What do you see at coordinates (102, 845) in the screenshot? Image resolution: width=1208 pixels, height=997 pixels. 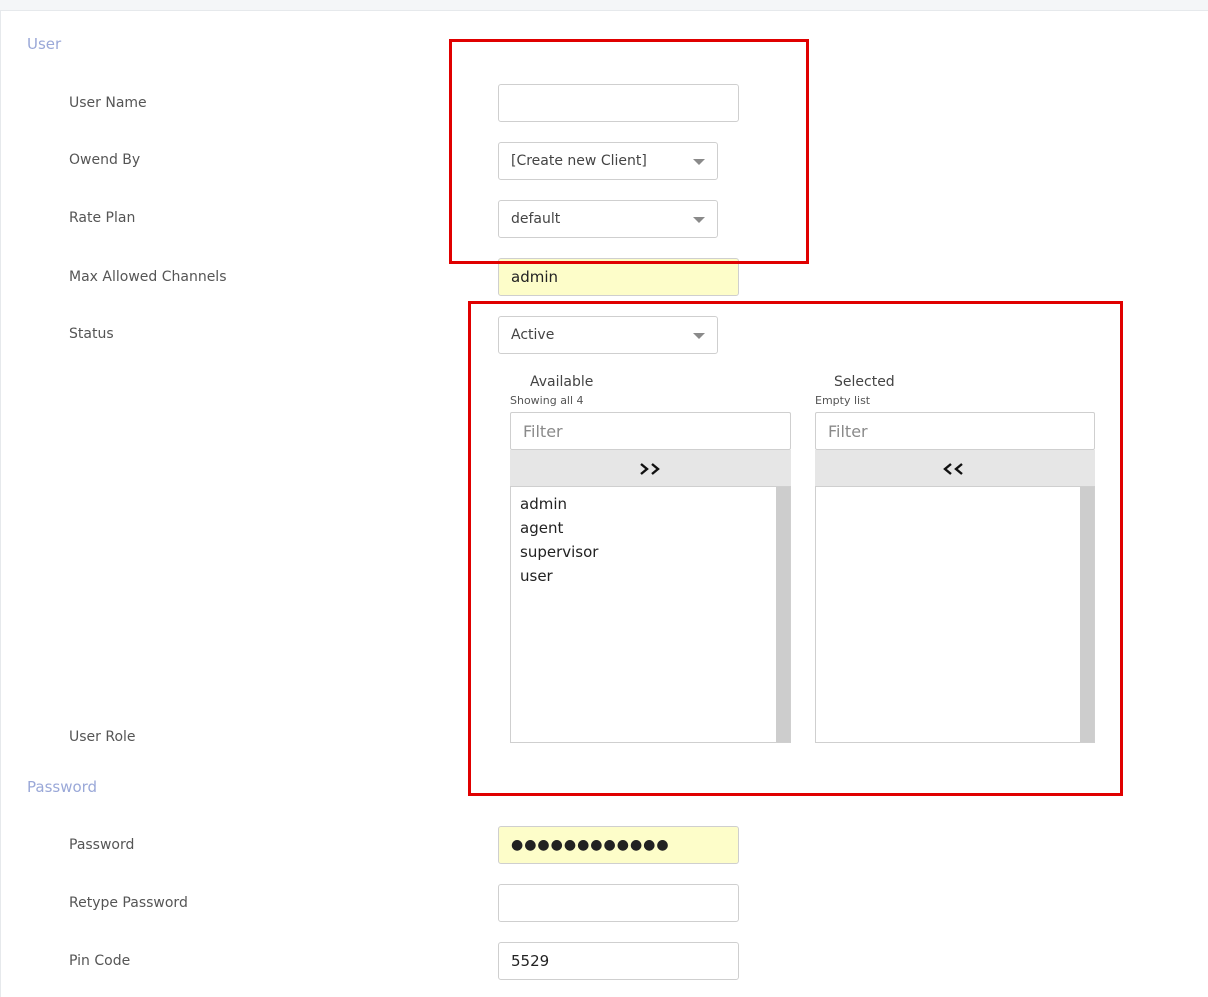 I see `label-password: Password` at bounding box center [102, 845].